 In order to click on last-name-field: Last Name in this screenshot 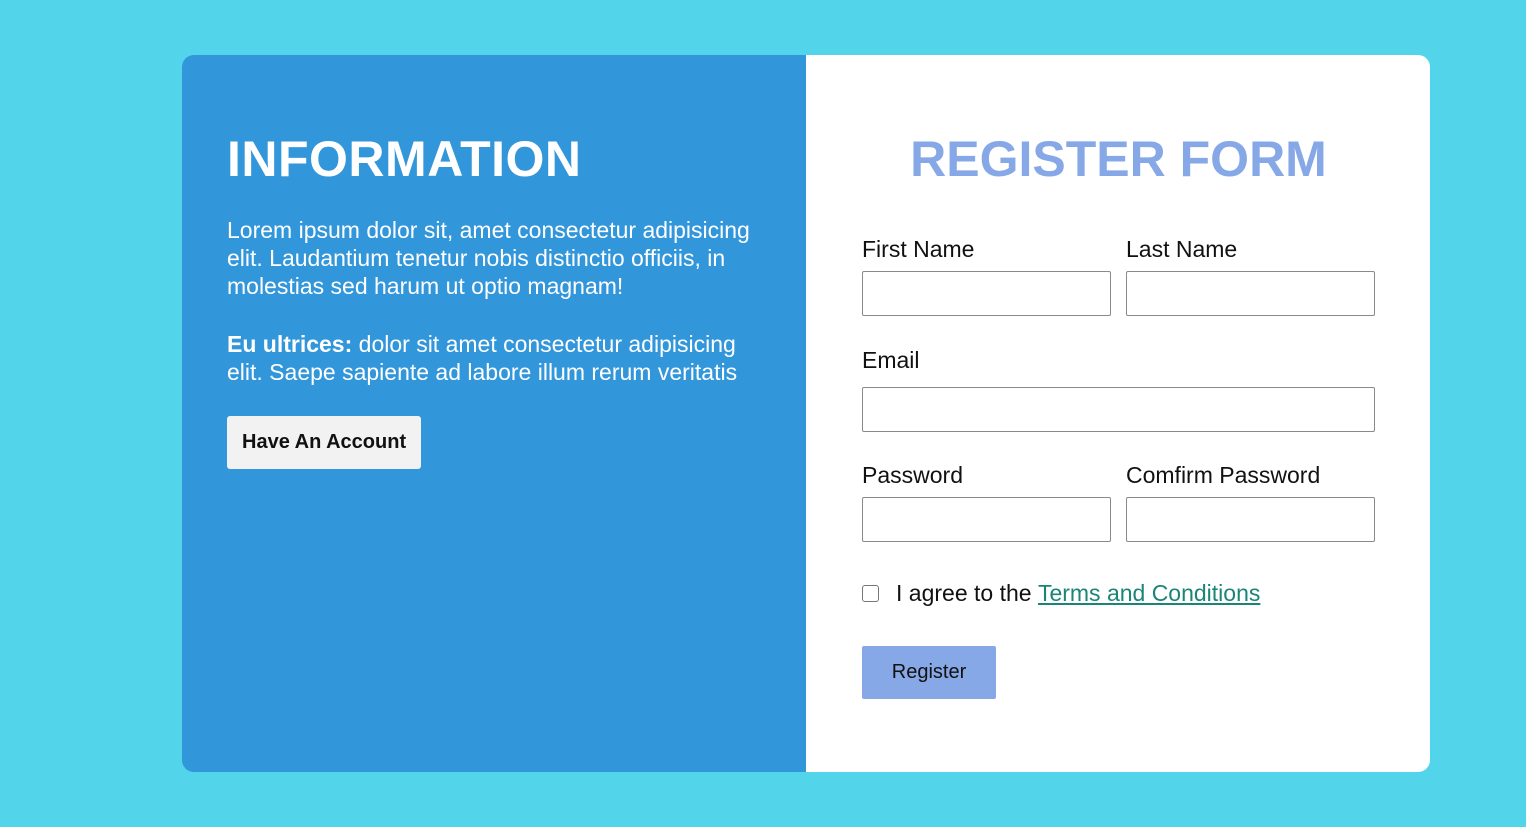, I will do `click(1250, 276)`.